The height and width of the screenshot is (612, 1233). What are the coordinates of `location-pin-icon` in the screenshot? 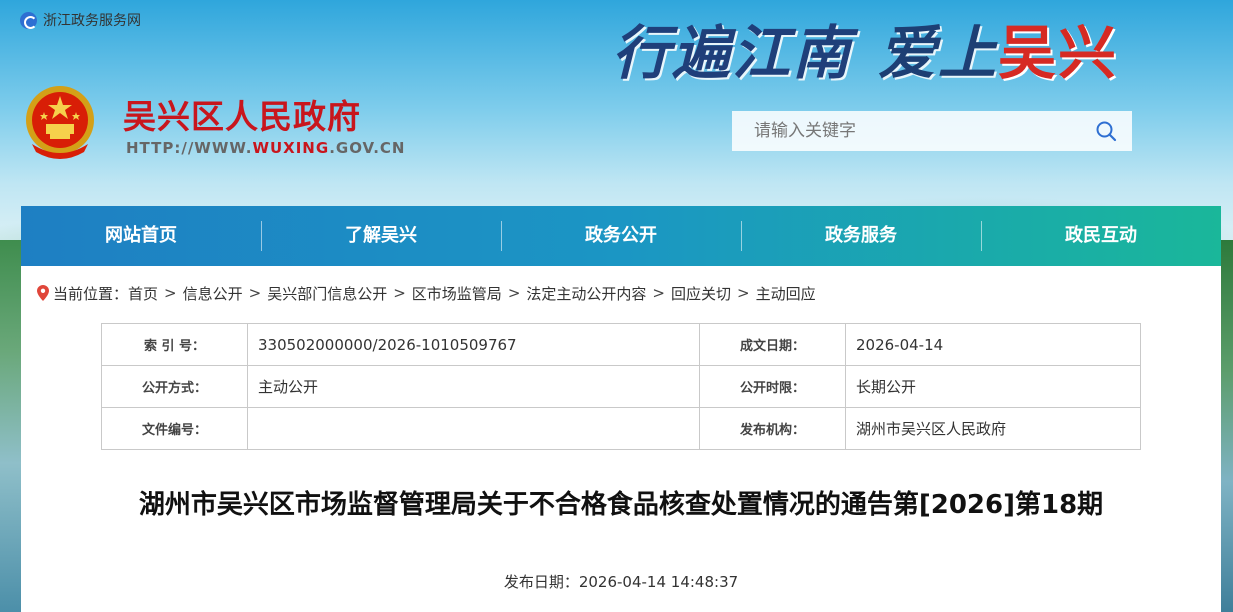 It's located at (43, 293).